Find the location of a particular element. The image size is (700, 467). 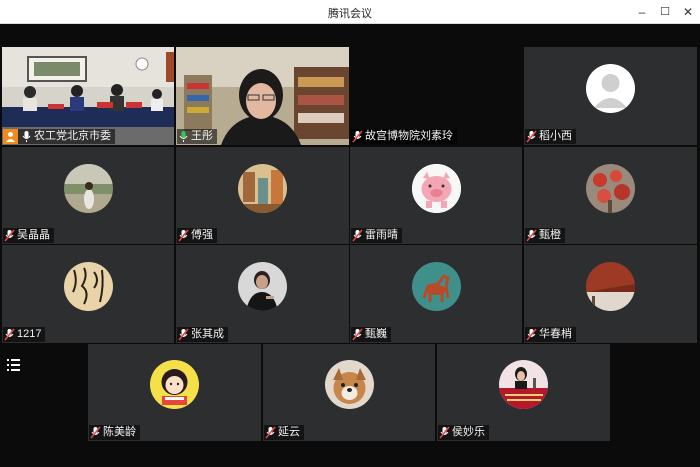

participant-namebar: 王彤 is located at coordinates (197, 136).